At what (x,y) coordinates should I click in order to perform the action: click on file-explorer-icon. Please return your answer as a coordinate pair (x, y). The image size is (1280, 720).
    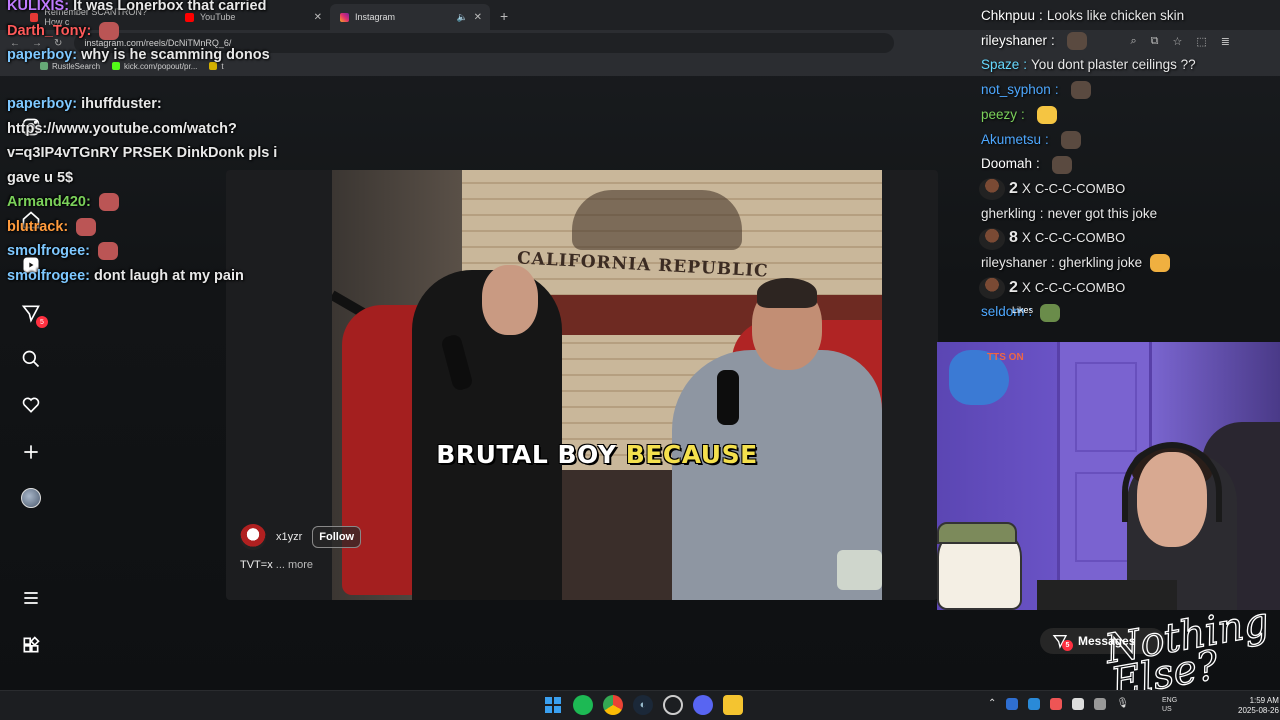
    Looking at the image, I should click on (733, 705).